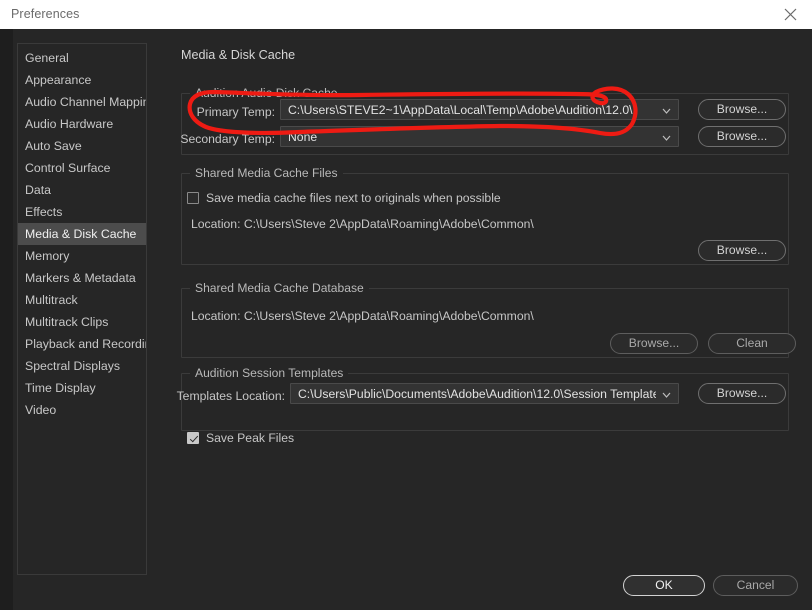 The width and height of the screenshot is (812, 610). Describe the element at coordinates (82, 388) in the screenshot. I see `sidebar-item-time-display: Time Display` at that location.